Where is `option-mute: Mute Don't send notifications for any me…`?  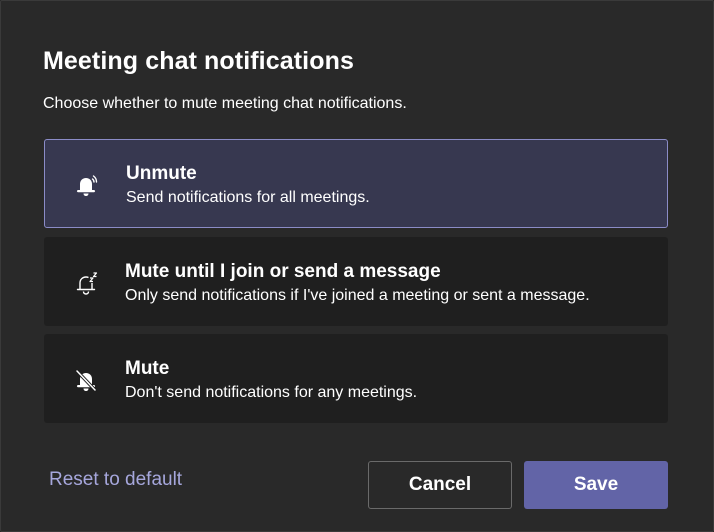 option-mute: Mute Don't send notifications for any me… is located at coordinates (356, 378).